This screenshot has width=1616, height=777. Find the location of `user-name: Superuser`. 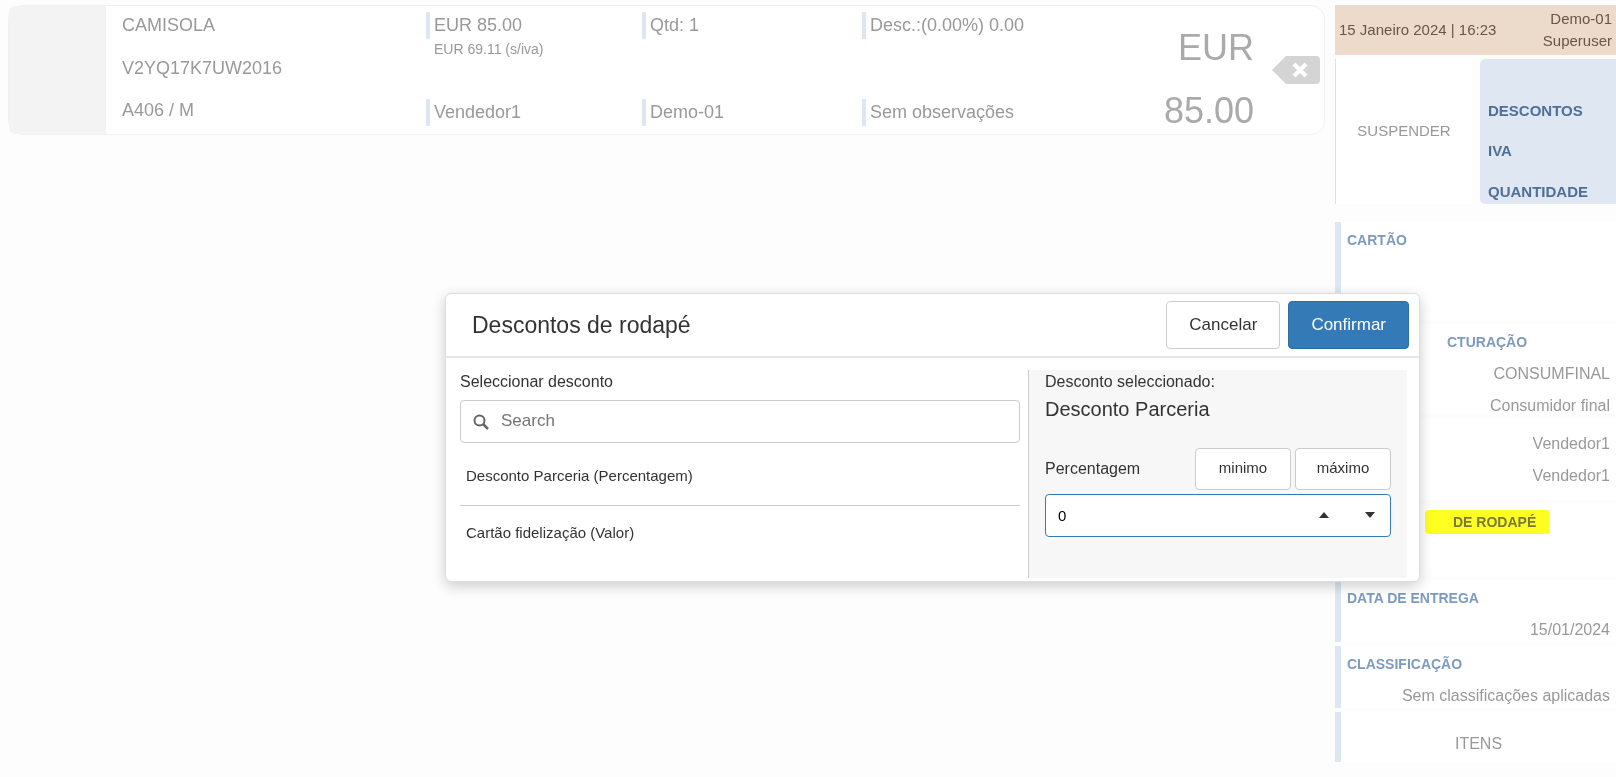

user-name: Superuser is located at coordinates (1577, 41).